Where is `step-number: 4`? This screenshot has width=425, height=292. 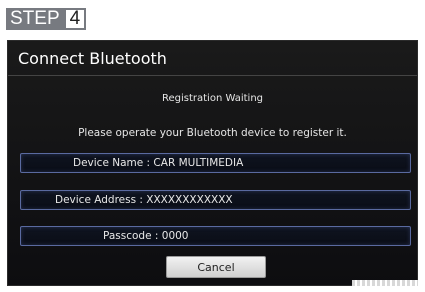 step-number: 4 is located at coordinates (75, 19).